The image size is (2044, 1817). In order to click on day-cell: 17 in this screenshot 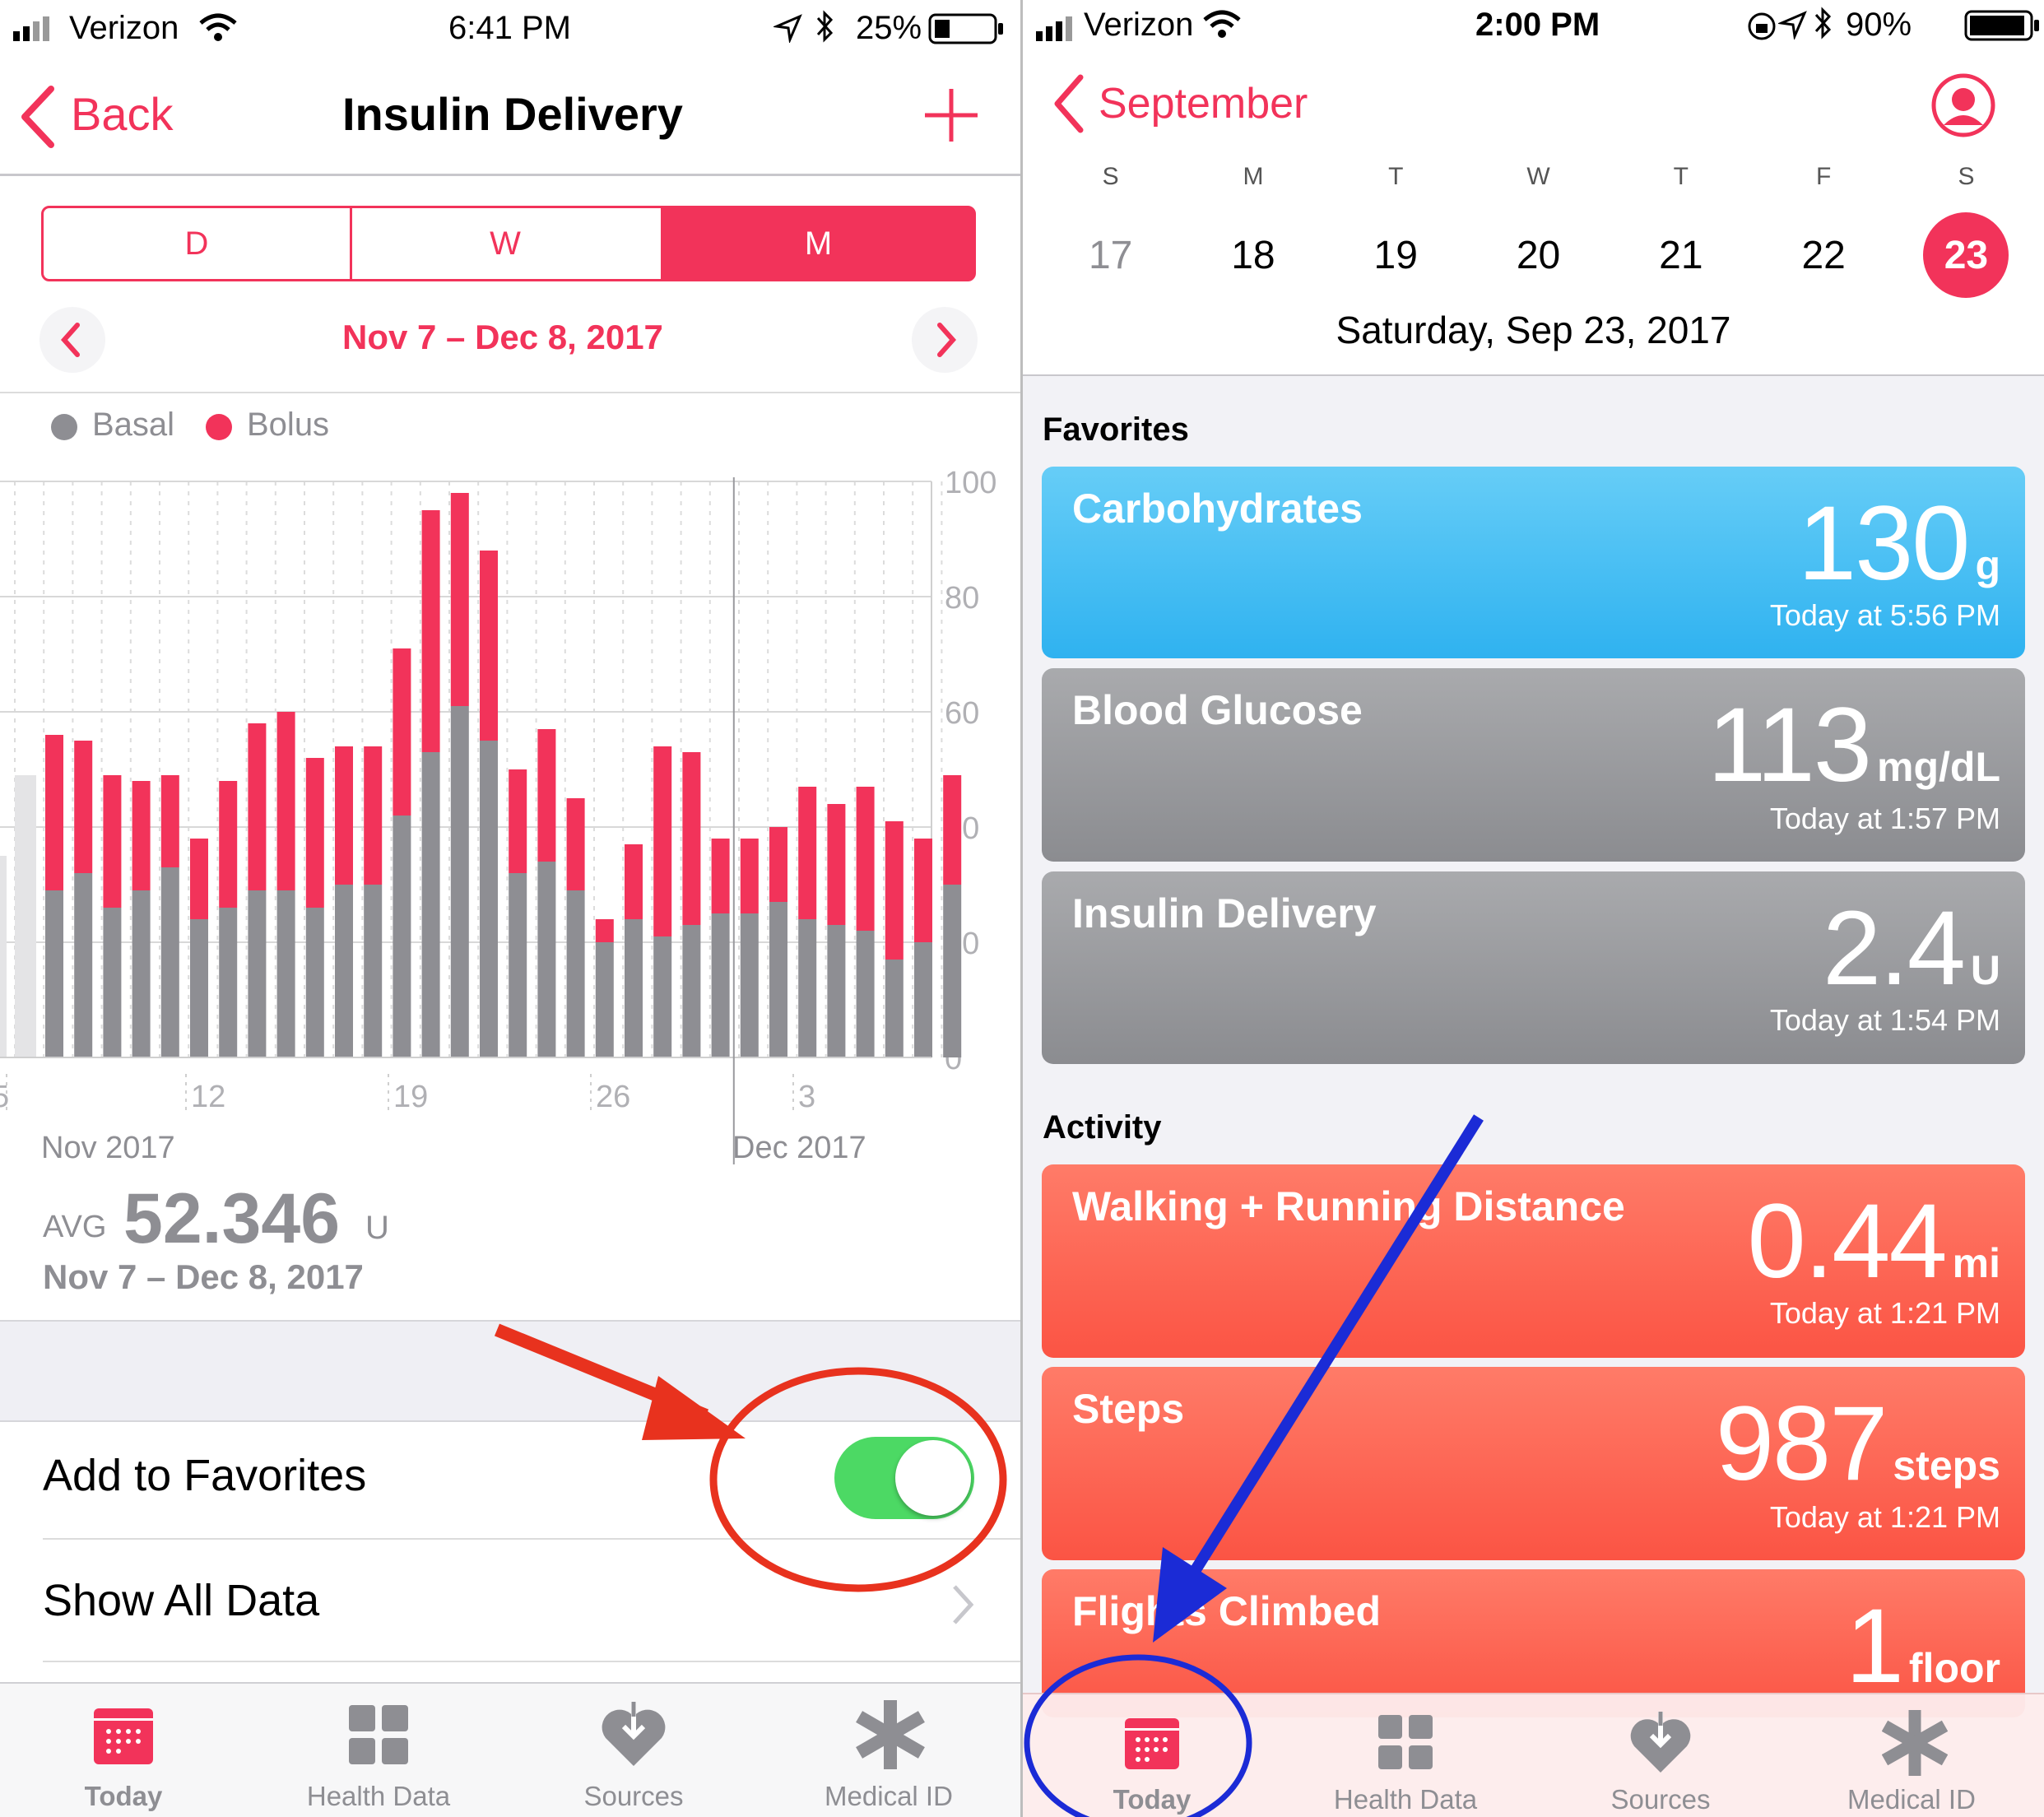, I will do `click(1111, 255)`.